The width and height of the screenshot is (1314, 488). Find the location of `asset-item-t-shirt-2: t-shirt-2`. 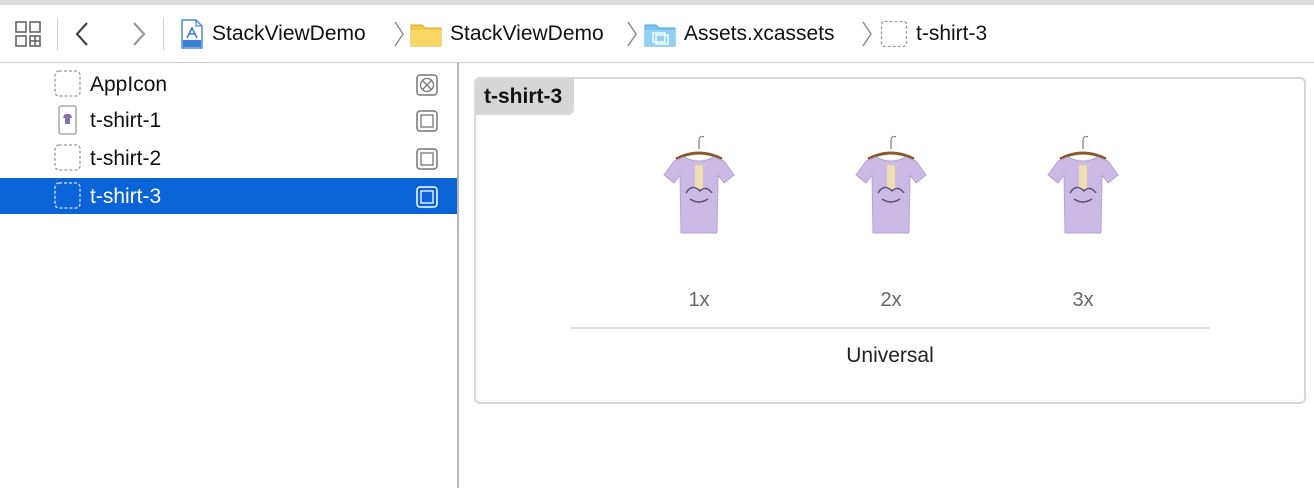

asset-item-t-shirt-2: t-shirt-2 is located at coordinates (228, 158).